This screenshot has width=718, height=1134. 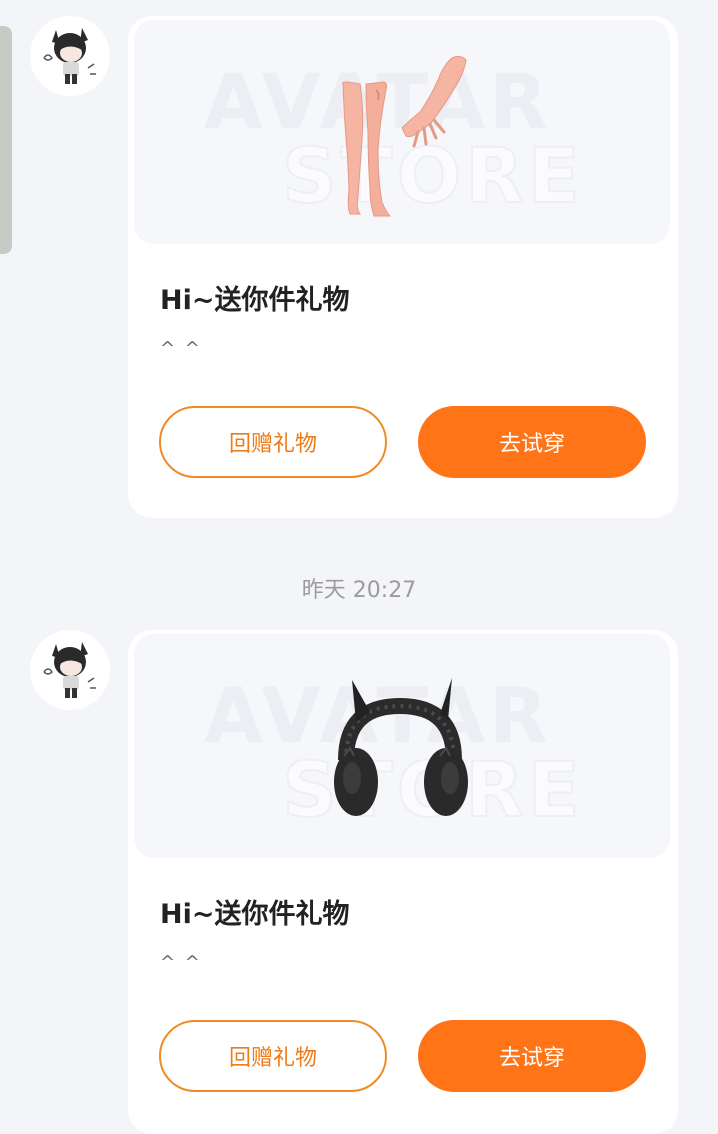 What do you see at coordinates (6, 140) in the screenshot?
I see `scroll-indicator` at bounding box center [6, 140].